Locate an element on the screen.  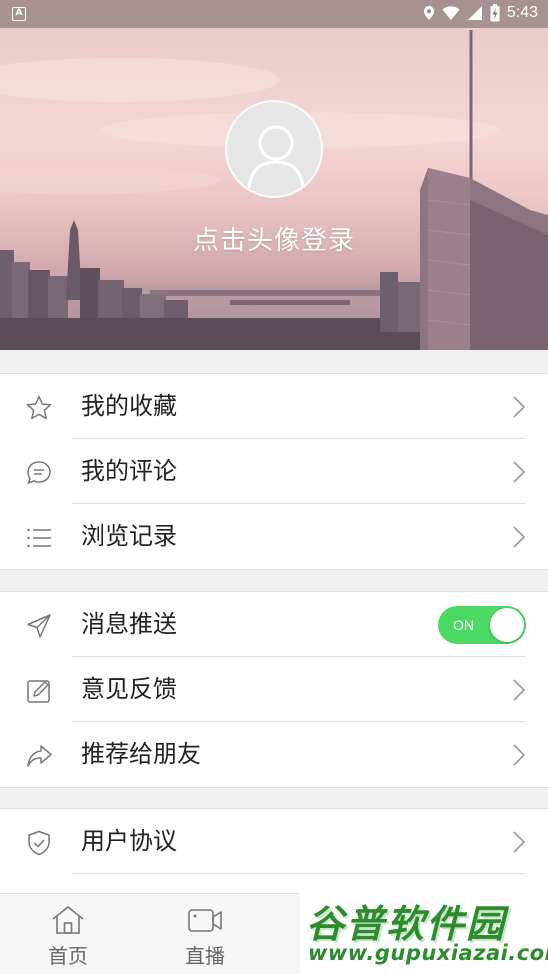
menu-item-favorites: 我的收藏 is located at coordinates (274, 406).